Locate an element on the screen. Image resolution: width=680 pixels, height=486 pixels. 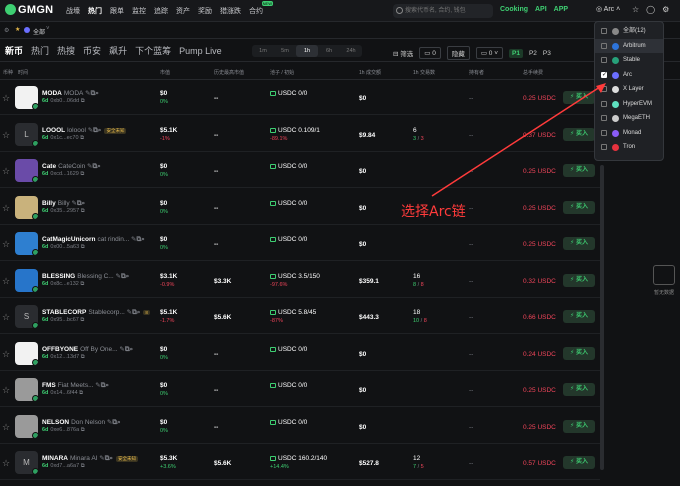
token-address: 0xcd...1629 is located at coordinates (64, 174).